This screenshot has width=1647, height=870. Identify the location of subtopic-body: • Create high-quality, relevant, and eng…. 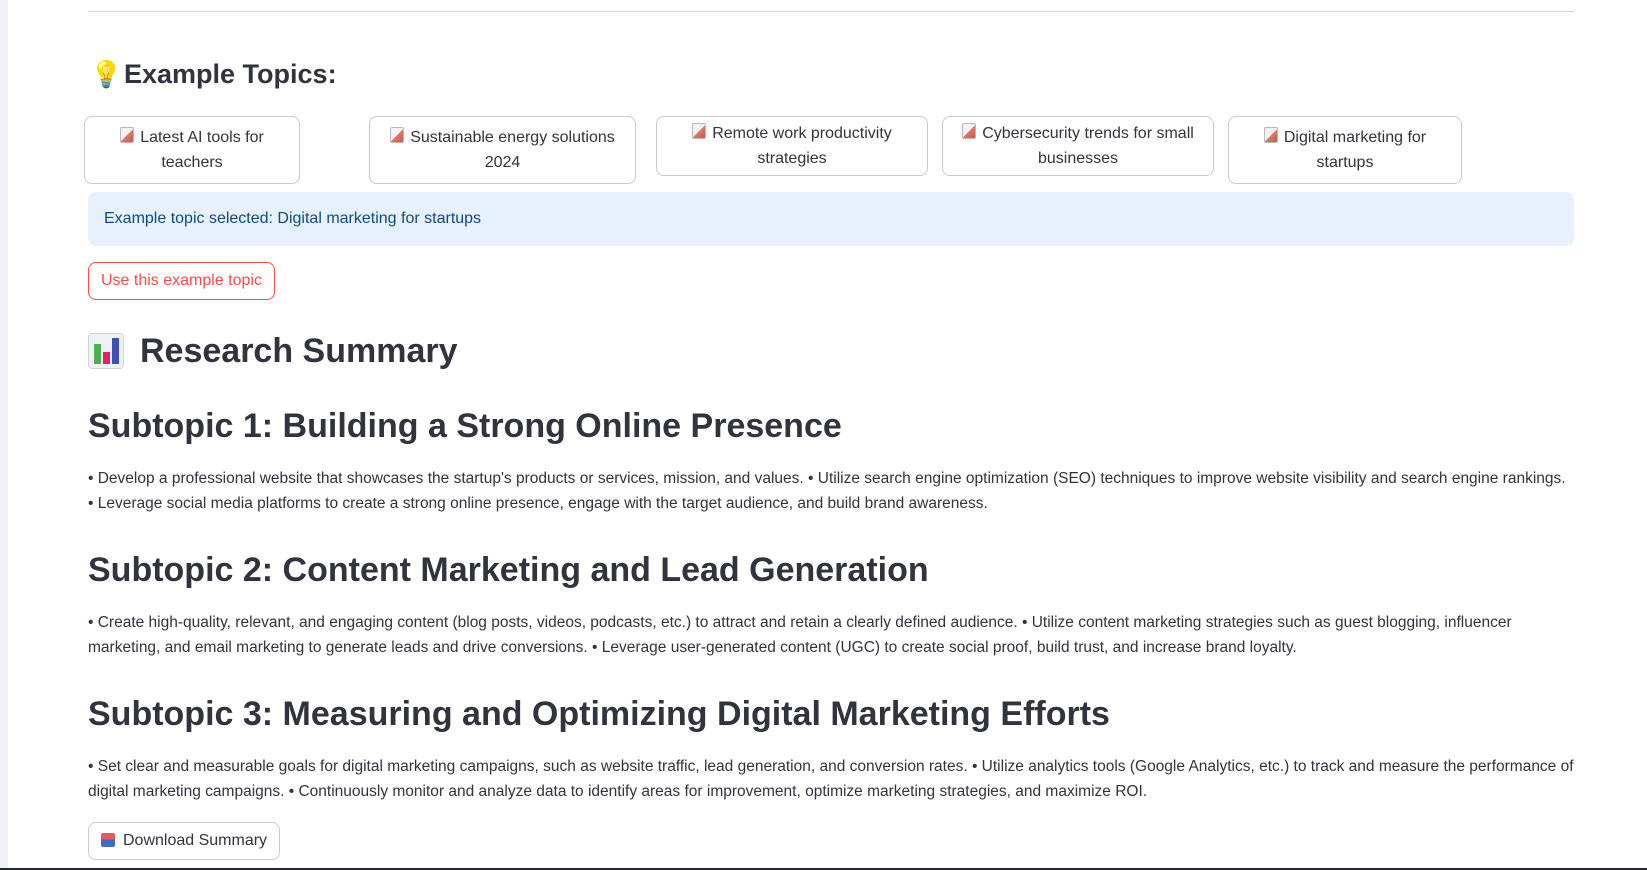
(800, 635).